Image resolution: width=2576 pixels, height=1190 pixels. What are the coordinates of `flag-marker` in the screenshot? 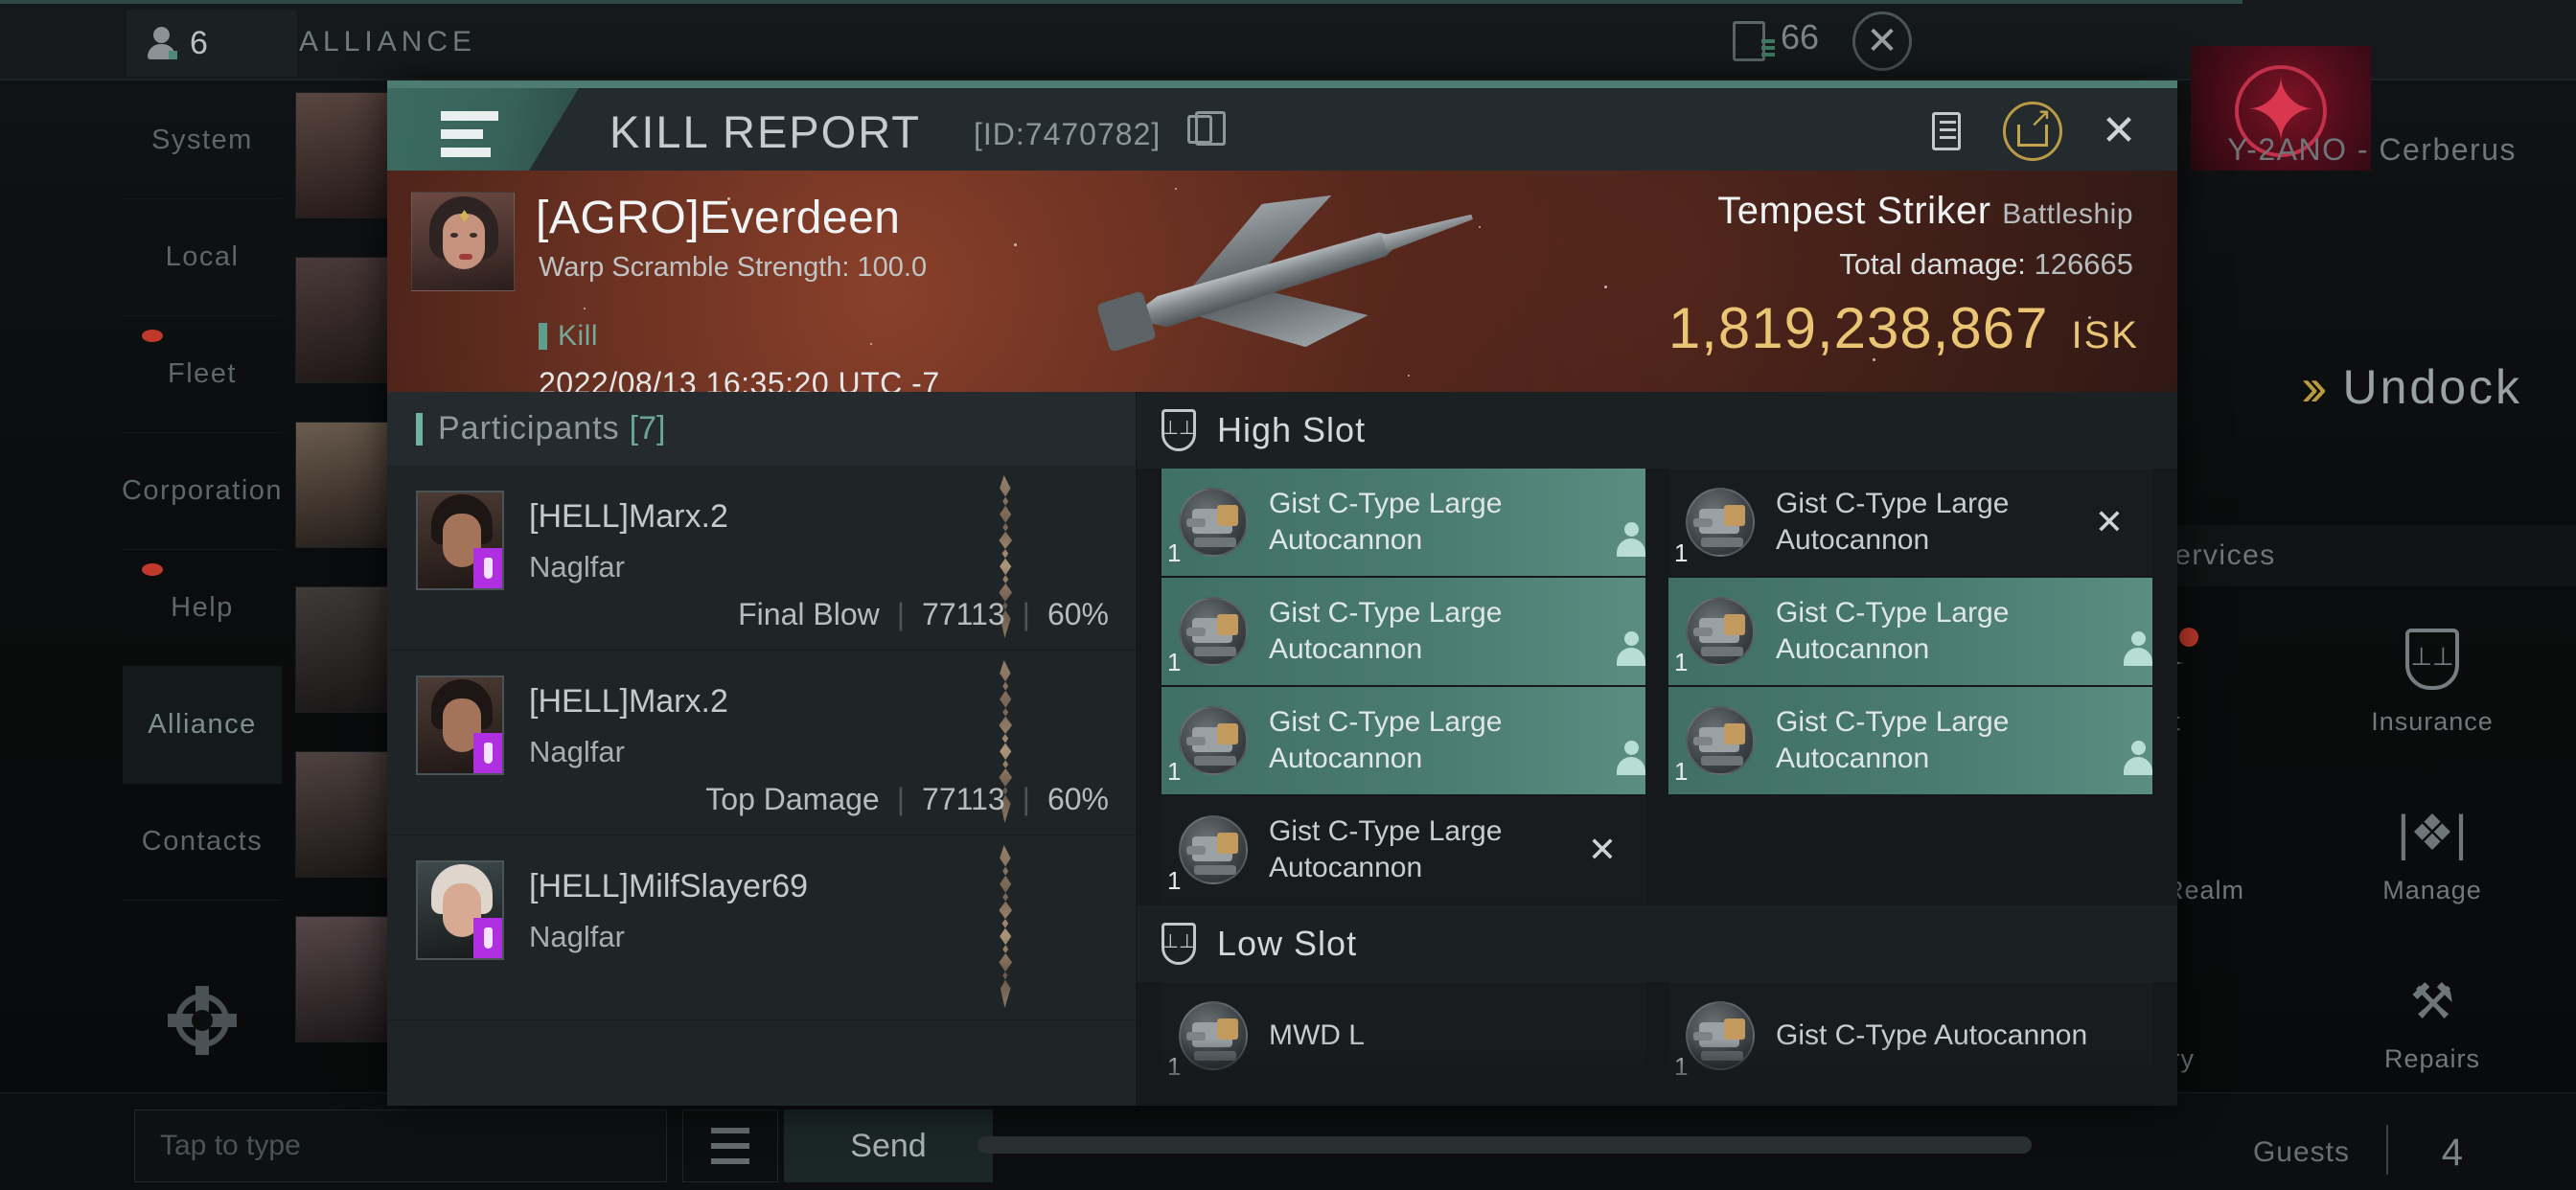 It's located at (543, 336).